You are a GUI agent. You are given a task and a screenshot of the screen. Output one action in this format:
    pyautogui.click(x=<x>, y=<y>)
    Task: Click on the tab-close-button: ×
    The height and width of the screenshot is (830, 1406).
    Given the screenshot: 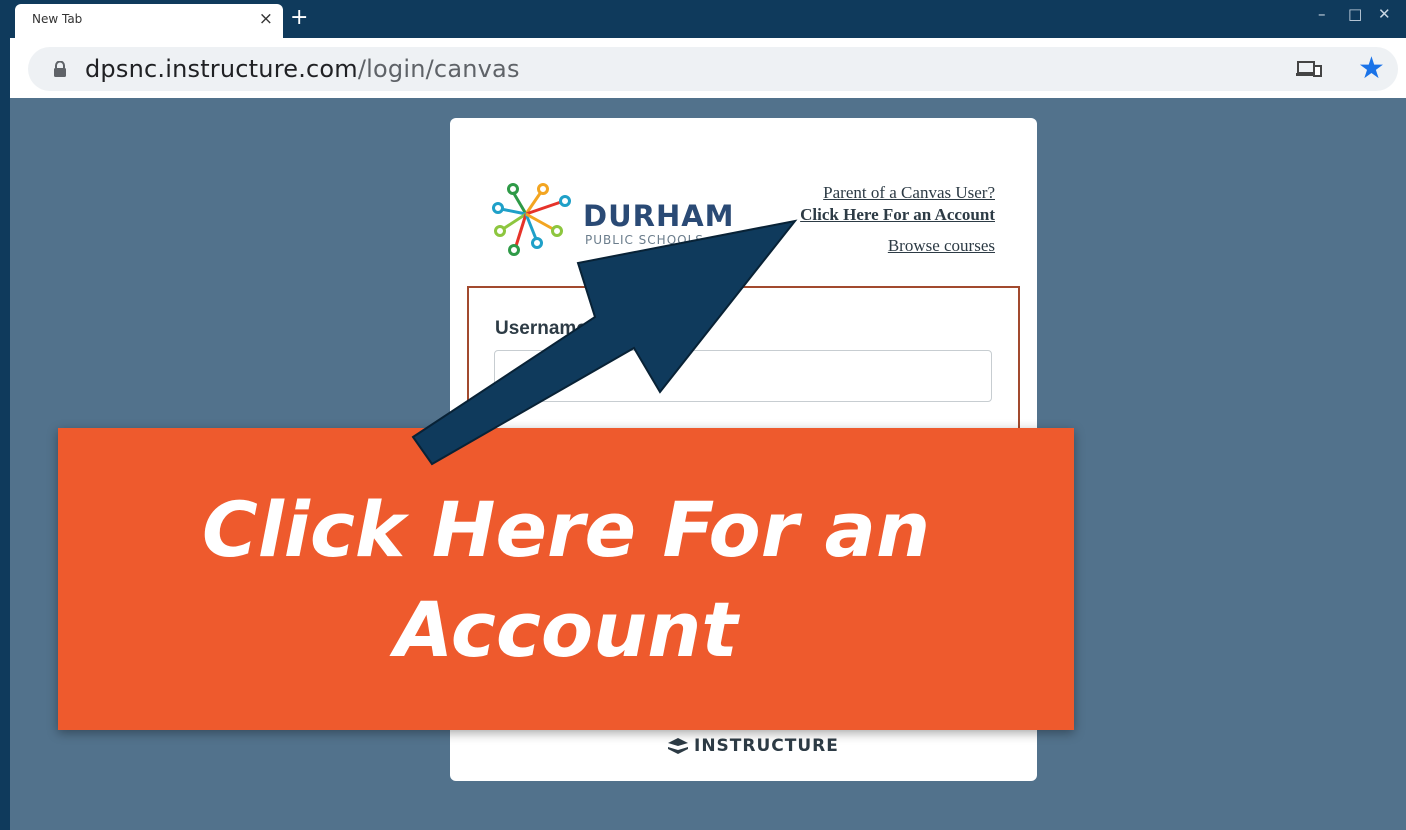 What is the action you would take?
    pyautogui.click(x=266, y=19)
    